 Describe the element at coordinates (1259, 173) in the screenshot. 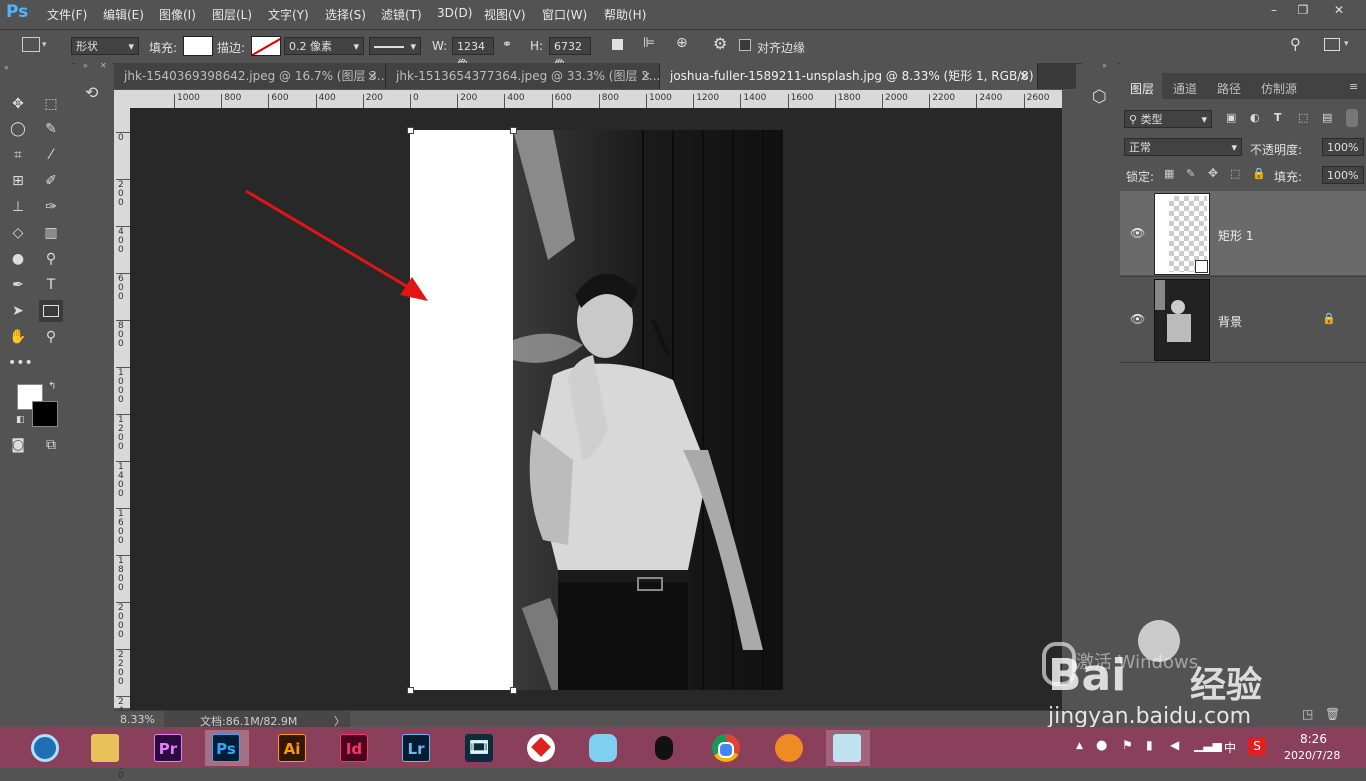

I see `lock-all-icon: 🔒` at that location.